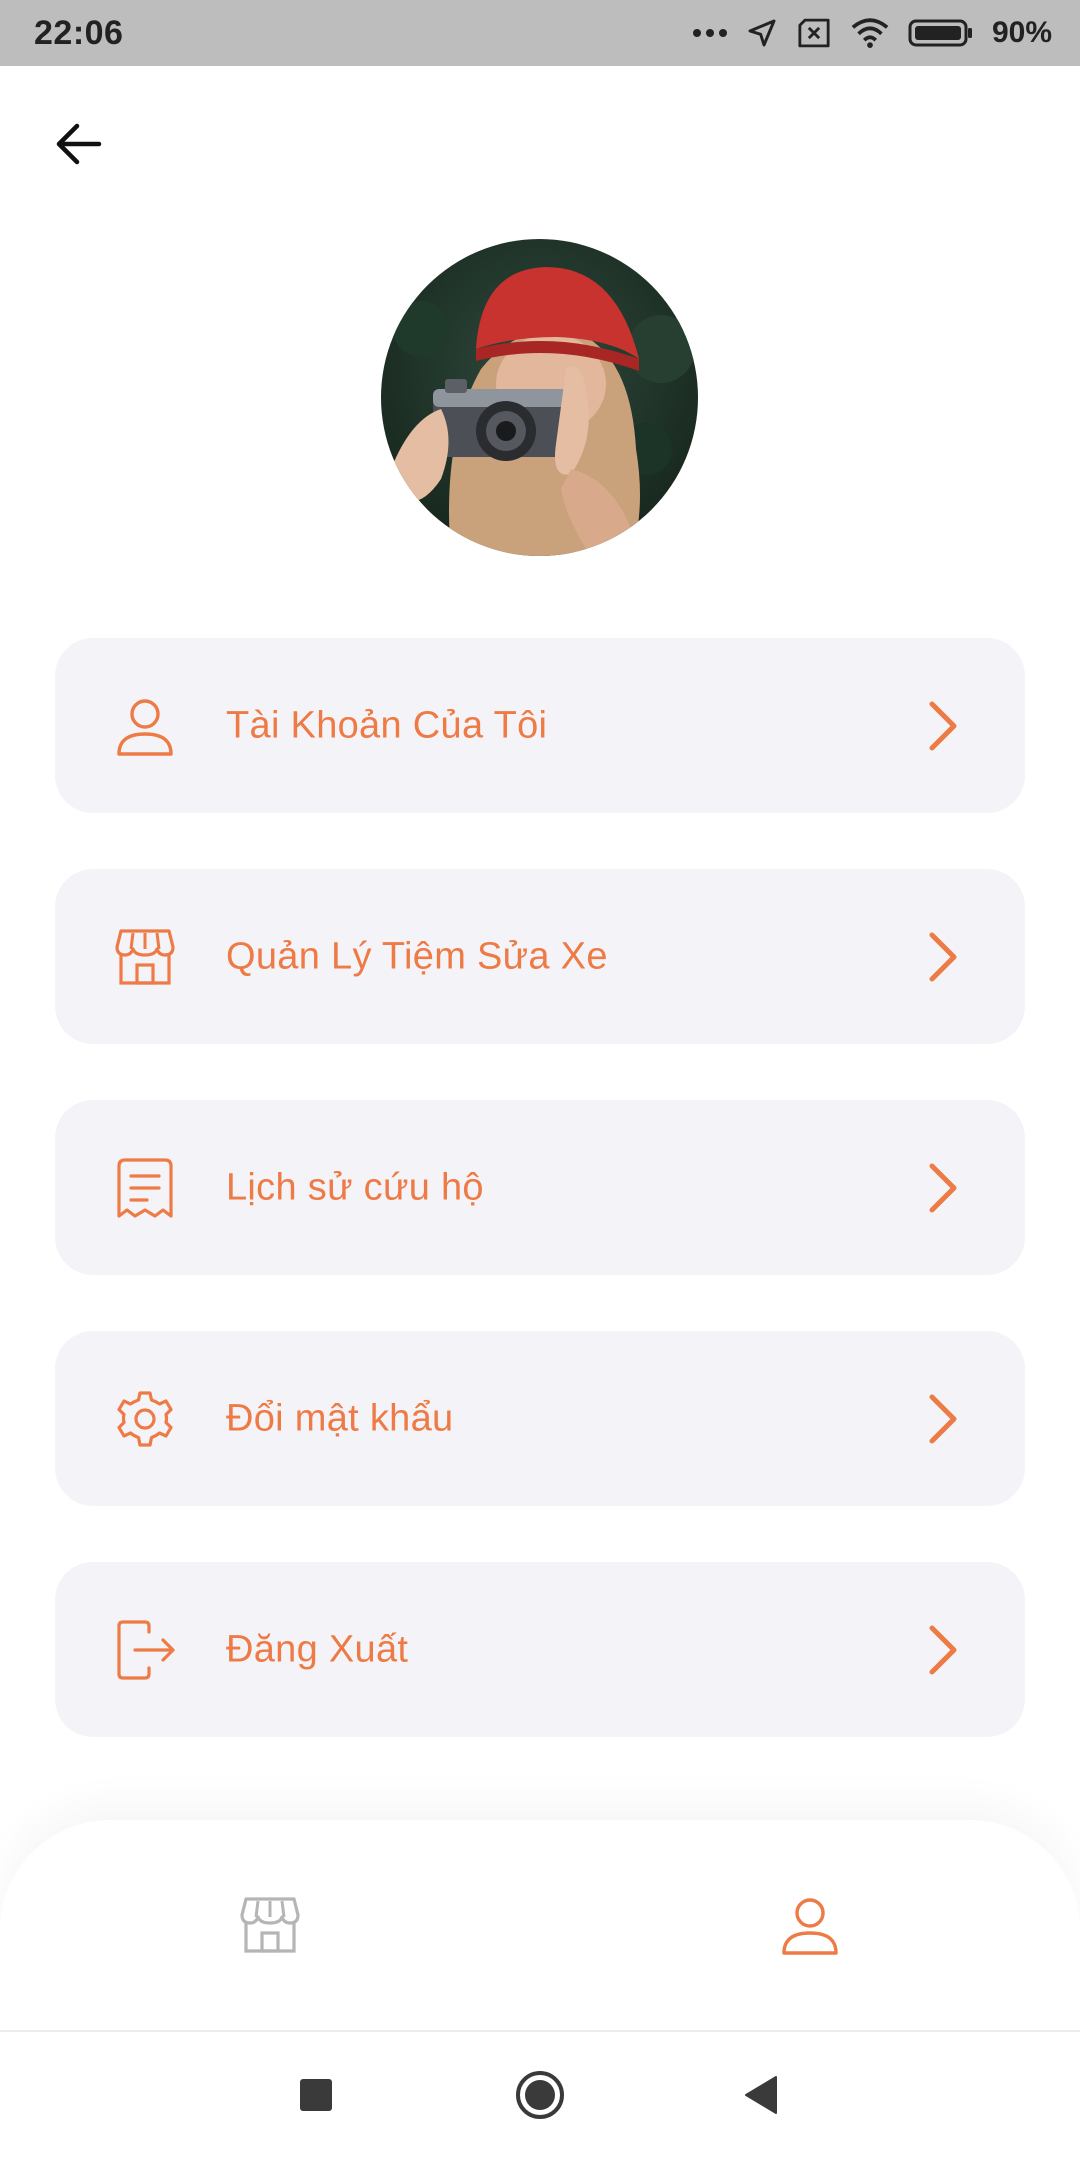 This screenshot has width=1080, height=2160. Describe the element at coordinates (317, 1649) in the screenshot. I see `menu-item-label: Đăng Xuất` at that location.